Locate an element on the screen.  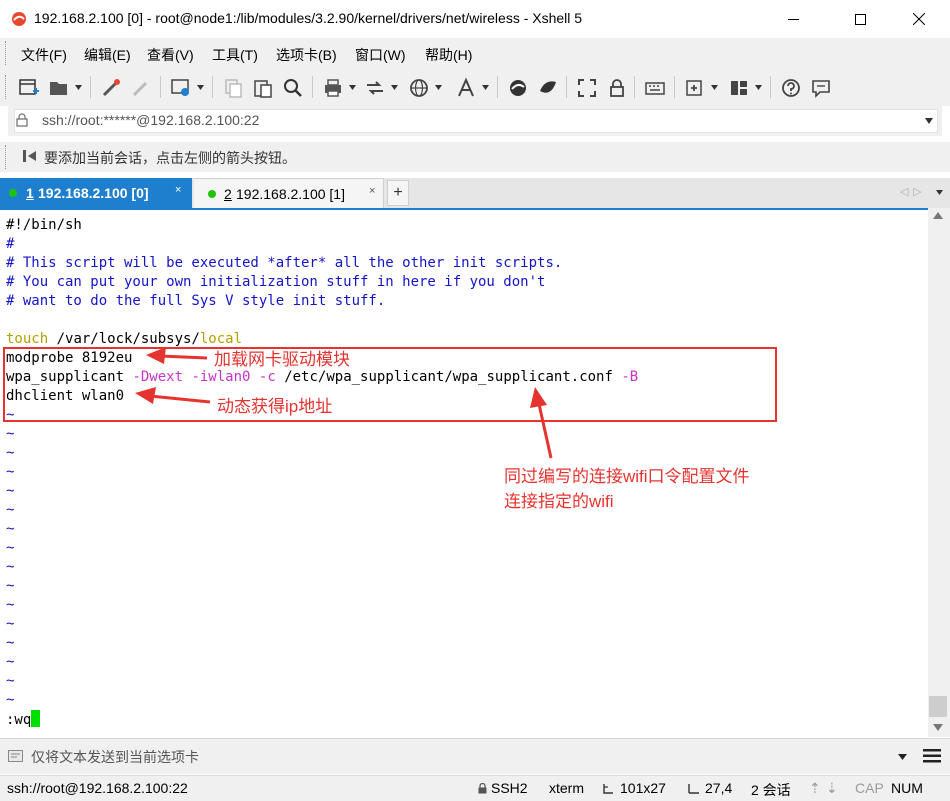
open-folder-icon is located at coordinates (59, 88).